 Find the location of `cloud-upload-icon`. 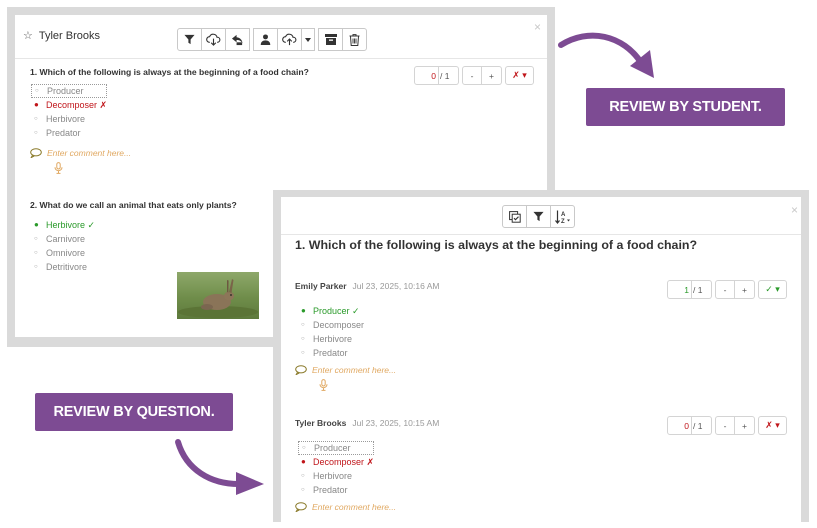

cloud-upload-icon is located at coordinates (289, 39).